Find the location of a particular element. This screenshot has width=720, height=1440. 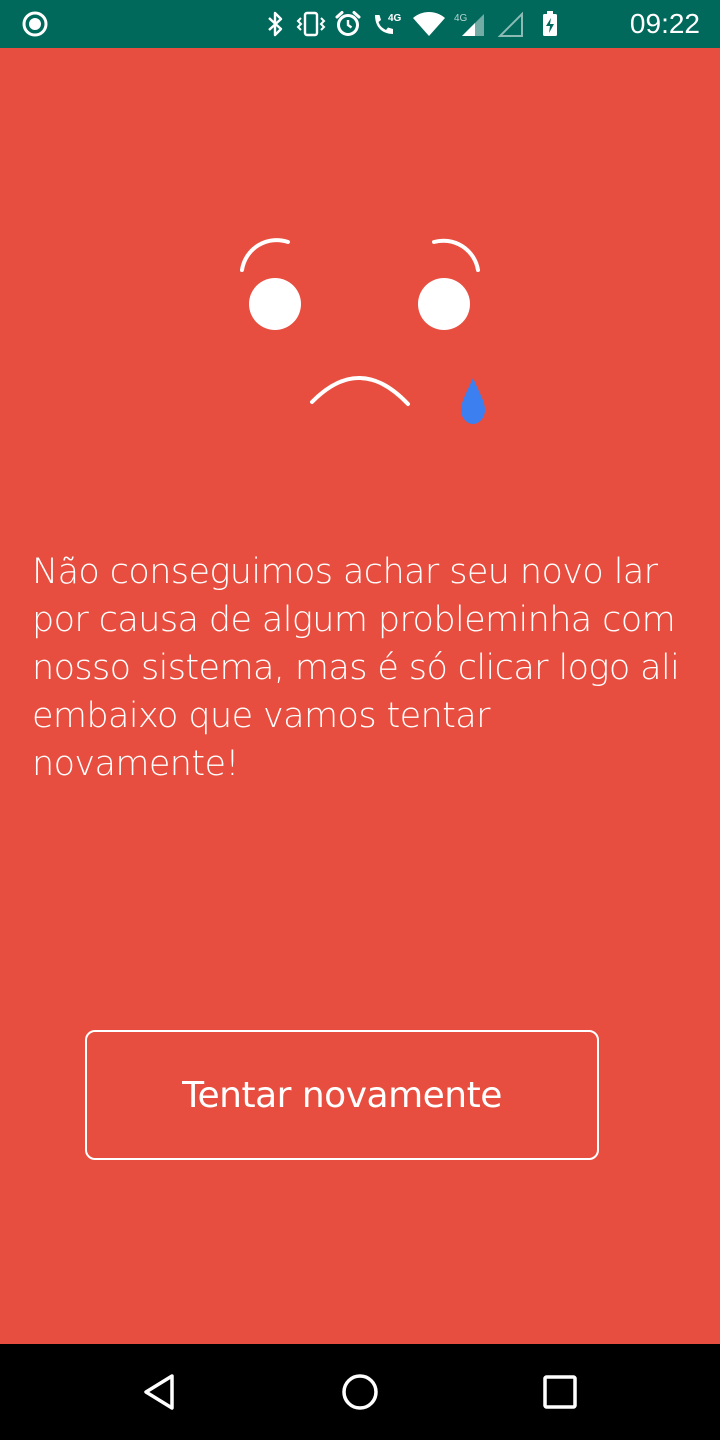

navigation-bar is located at coordinates (360, 1392).